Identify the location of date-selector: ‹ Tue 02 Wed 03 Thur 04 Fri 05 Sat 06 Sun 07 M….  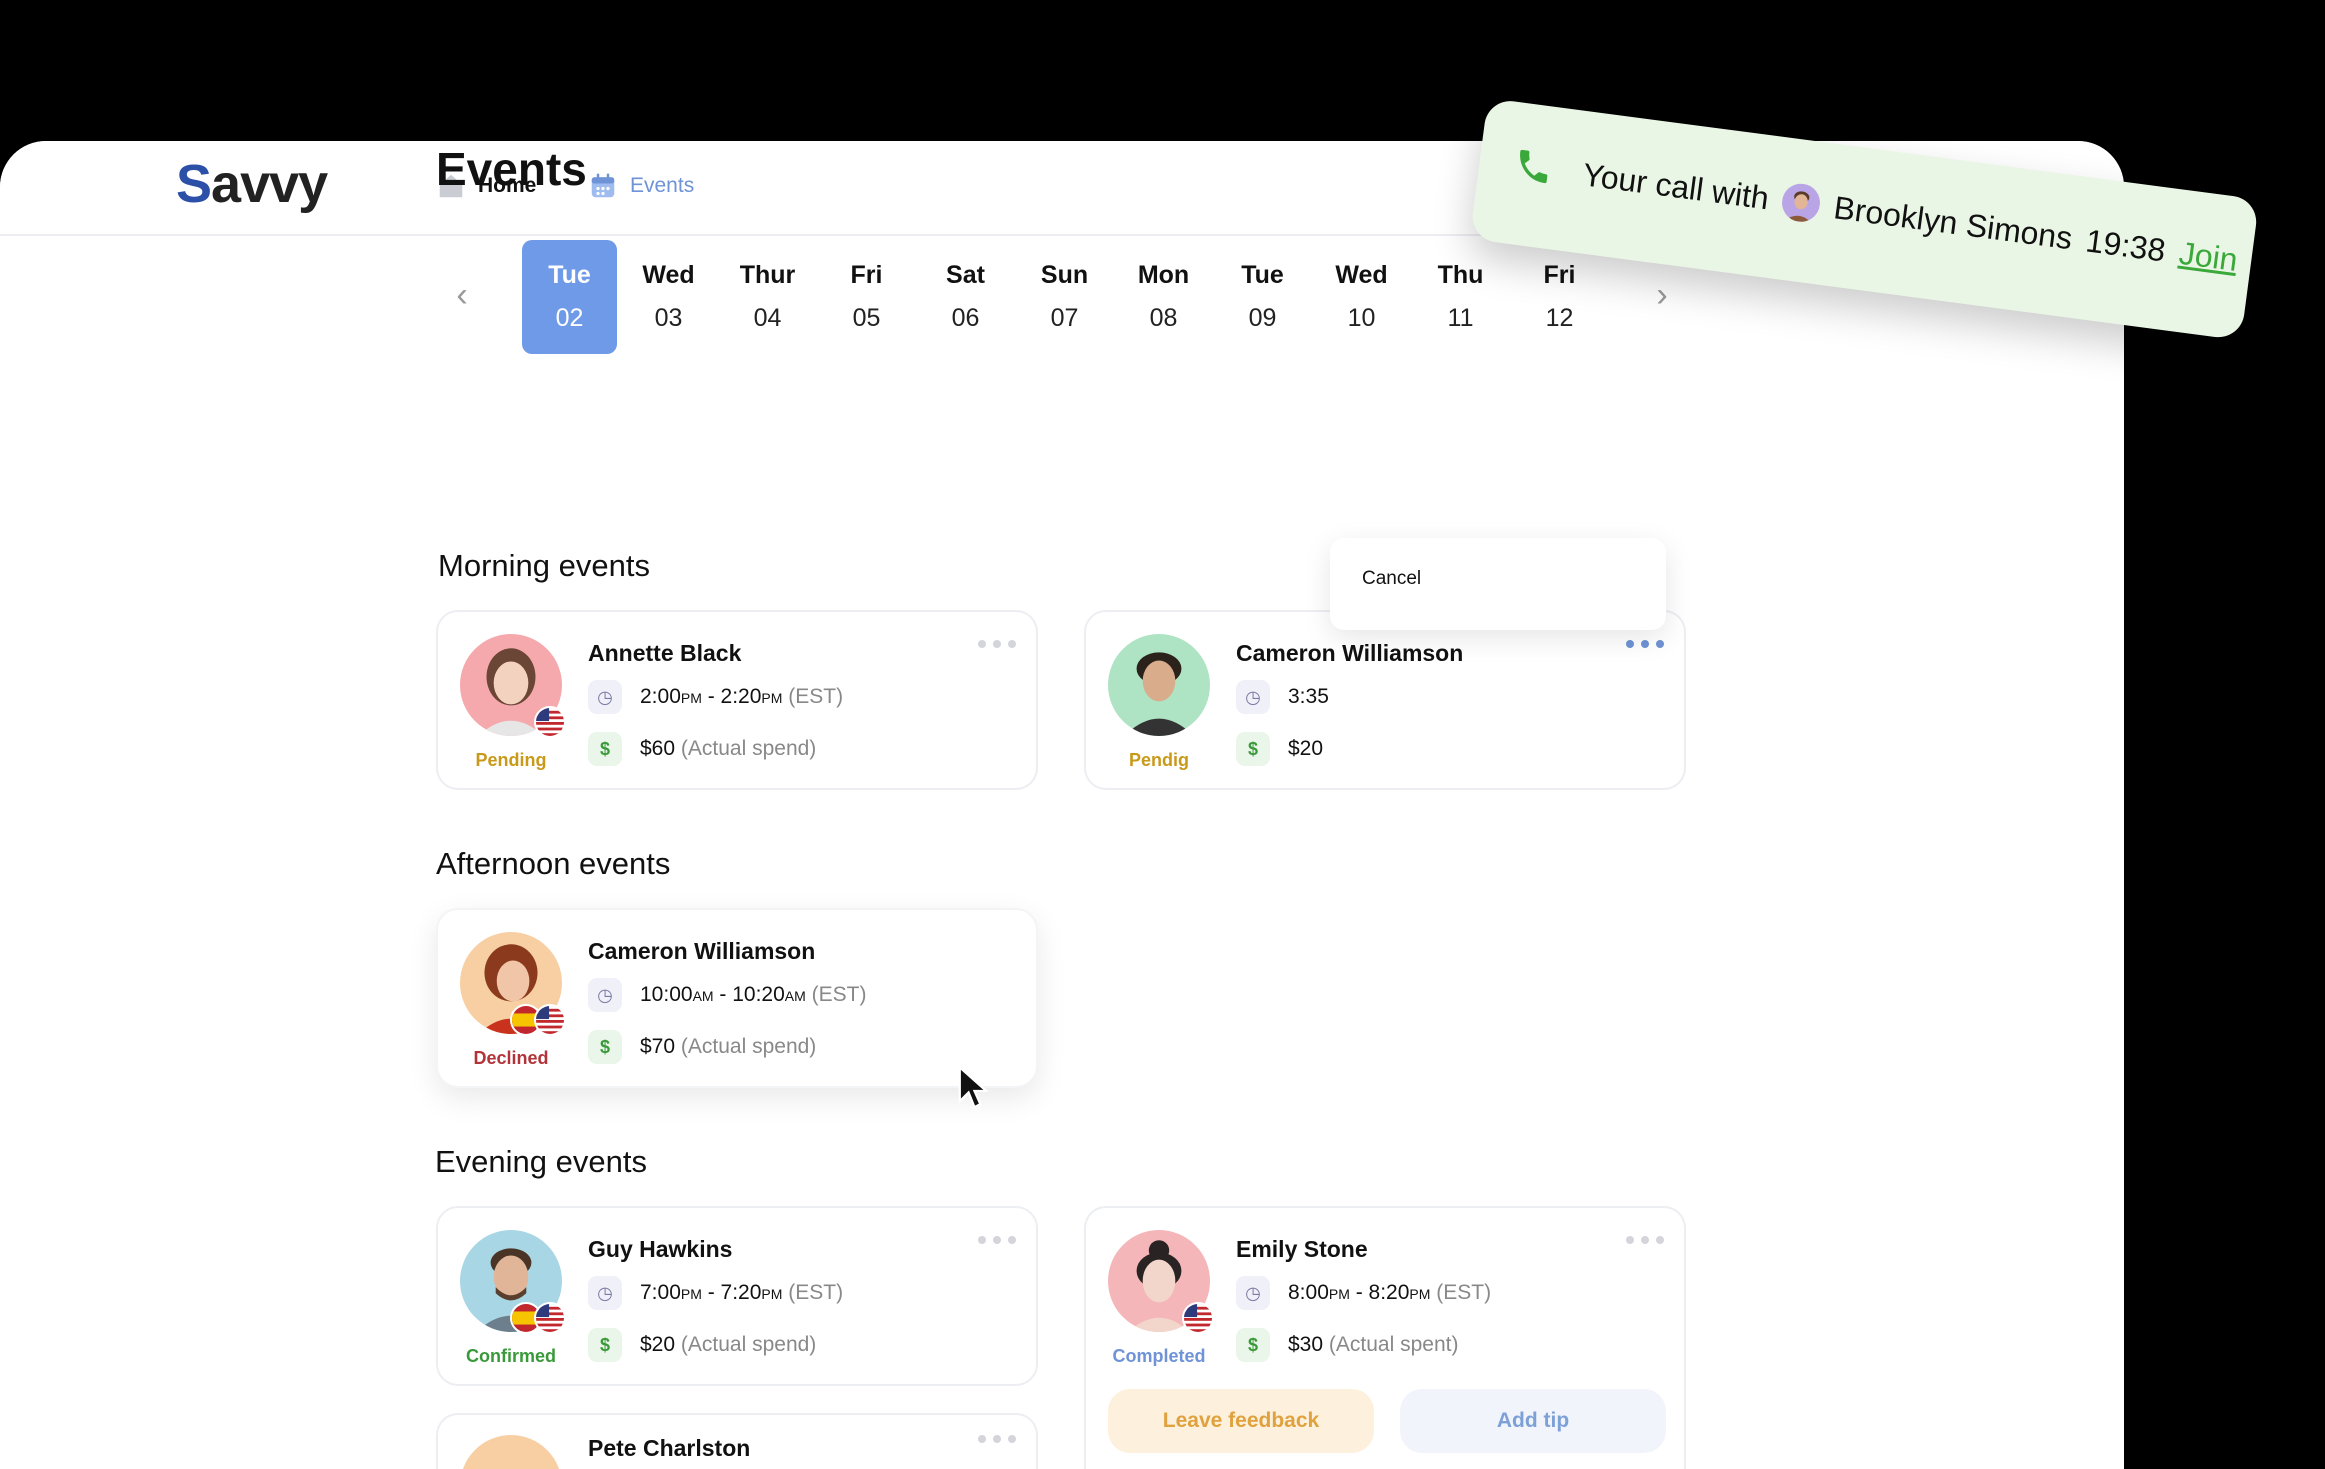
(1061, 299).